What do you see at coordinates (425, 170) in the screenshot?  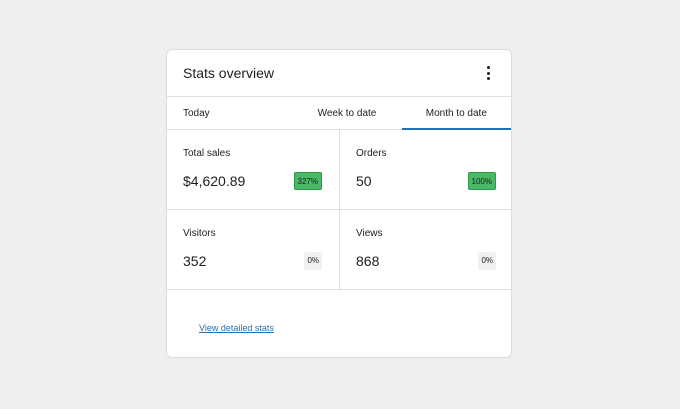 I see `stat-orders: Orders 50 100%` at bounding box center [425, 170].